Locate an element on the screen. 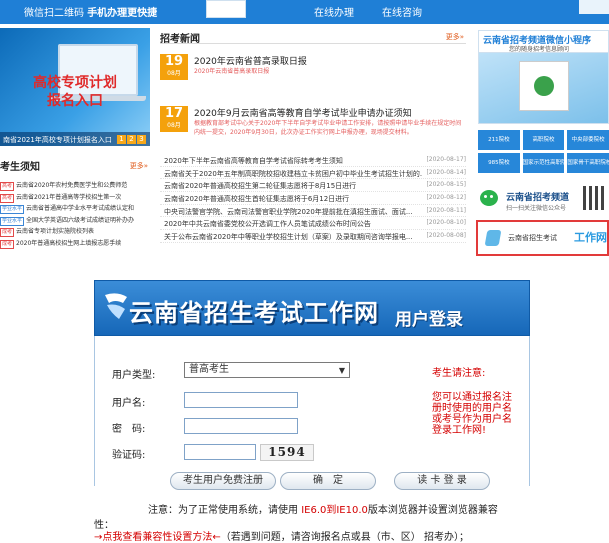  notice-item: 学业水平 全国大学英语四六级考试成绩证明补办办 is located at coordinates (76, 221).